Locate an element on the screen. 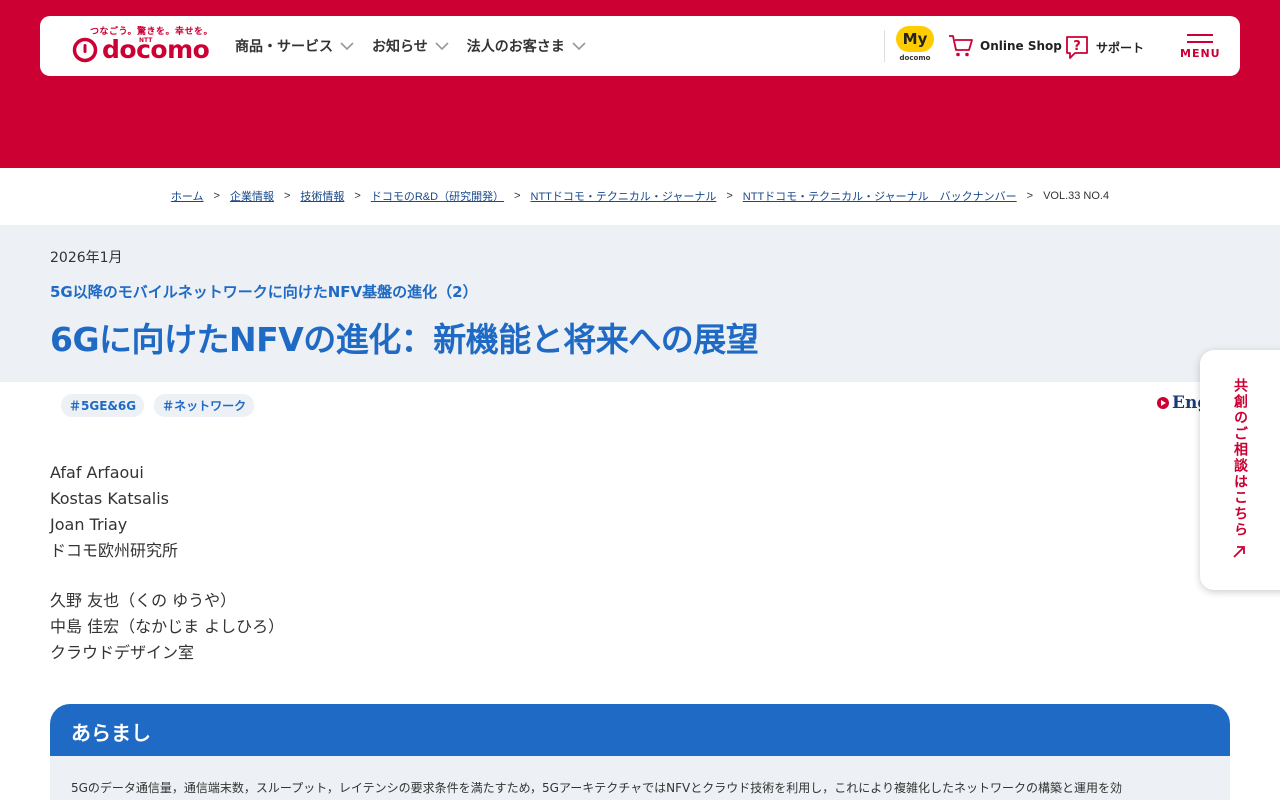  breadcrumb-technology: 技術情報 is located at coordinates (322, 196).